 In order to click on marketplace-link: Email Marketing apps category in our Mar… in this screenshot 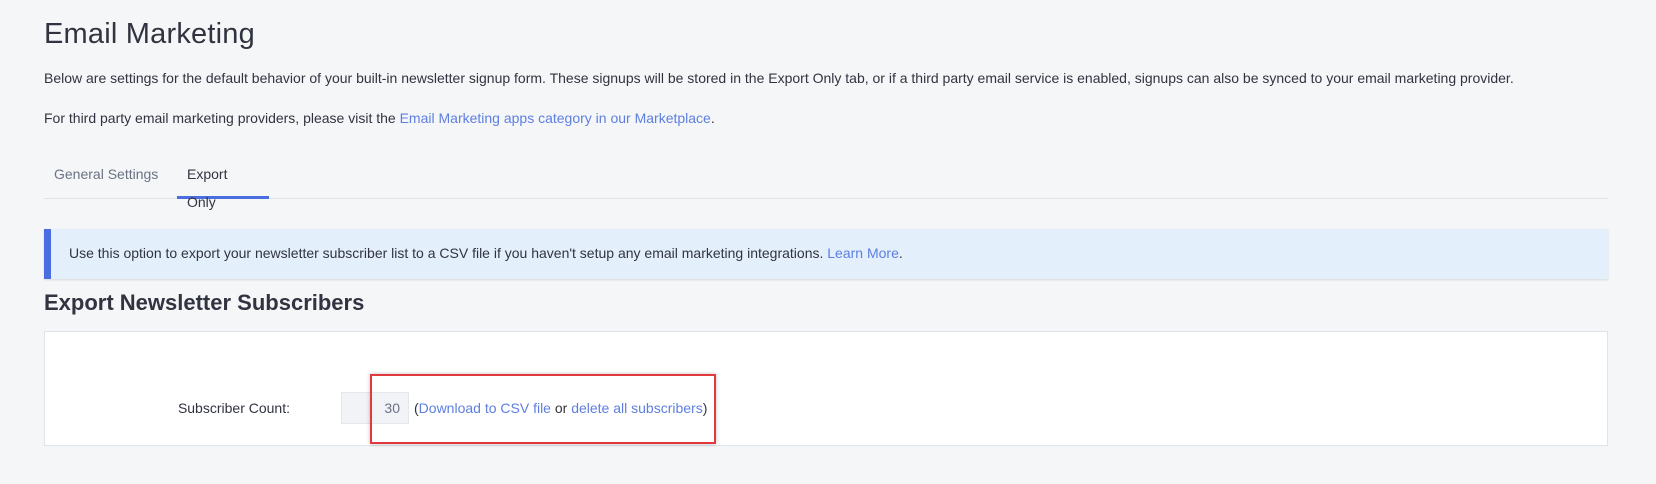, I will do `click(555, 118)`.